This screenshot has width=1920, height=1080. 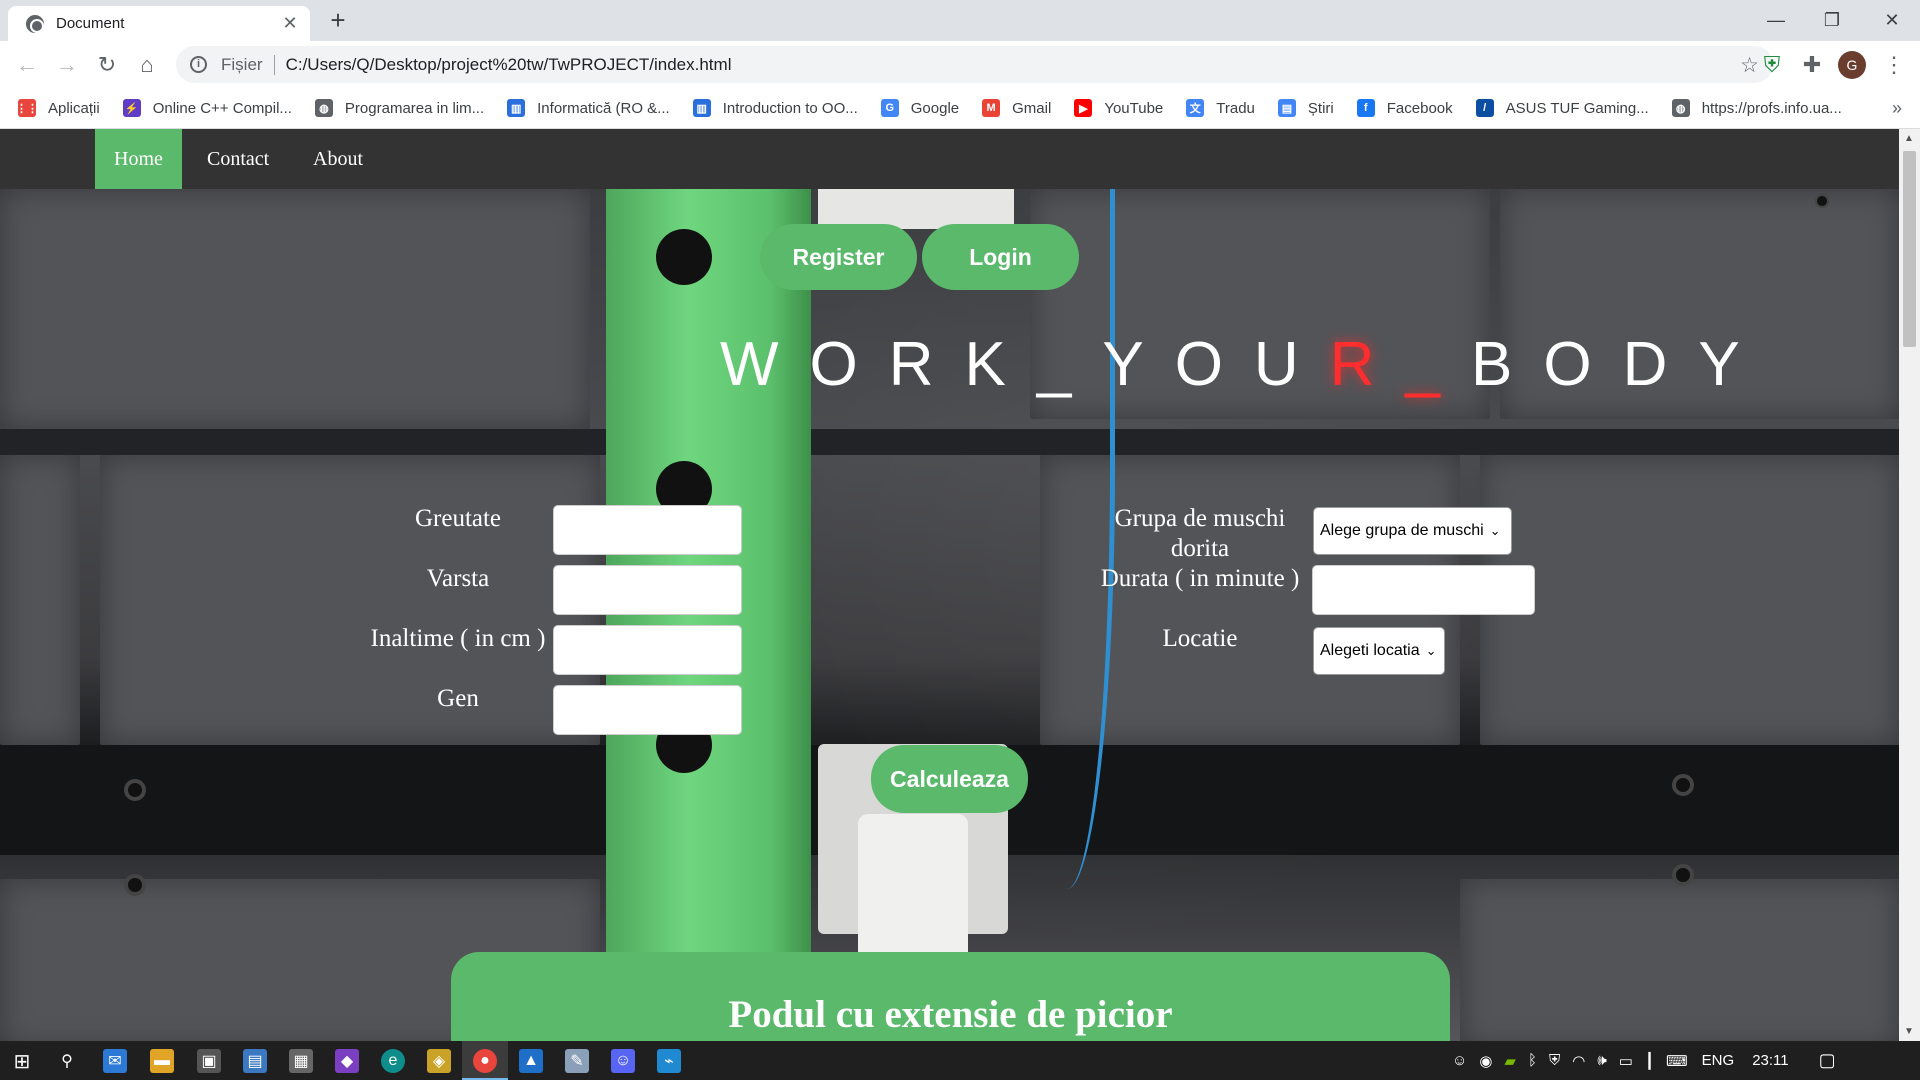 What do you see at coordinates (1749, 65) in the screenshot?
I see `bookmark-star-icon: ☆` at bounding box center [1749, 65].